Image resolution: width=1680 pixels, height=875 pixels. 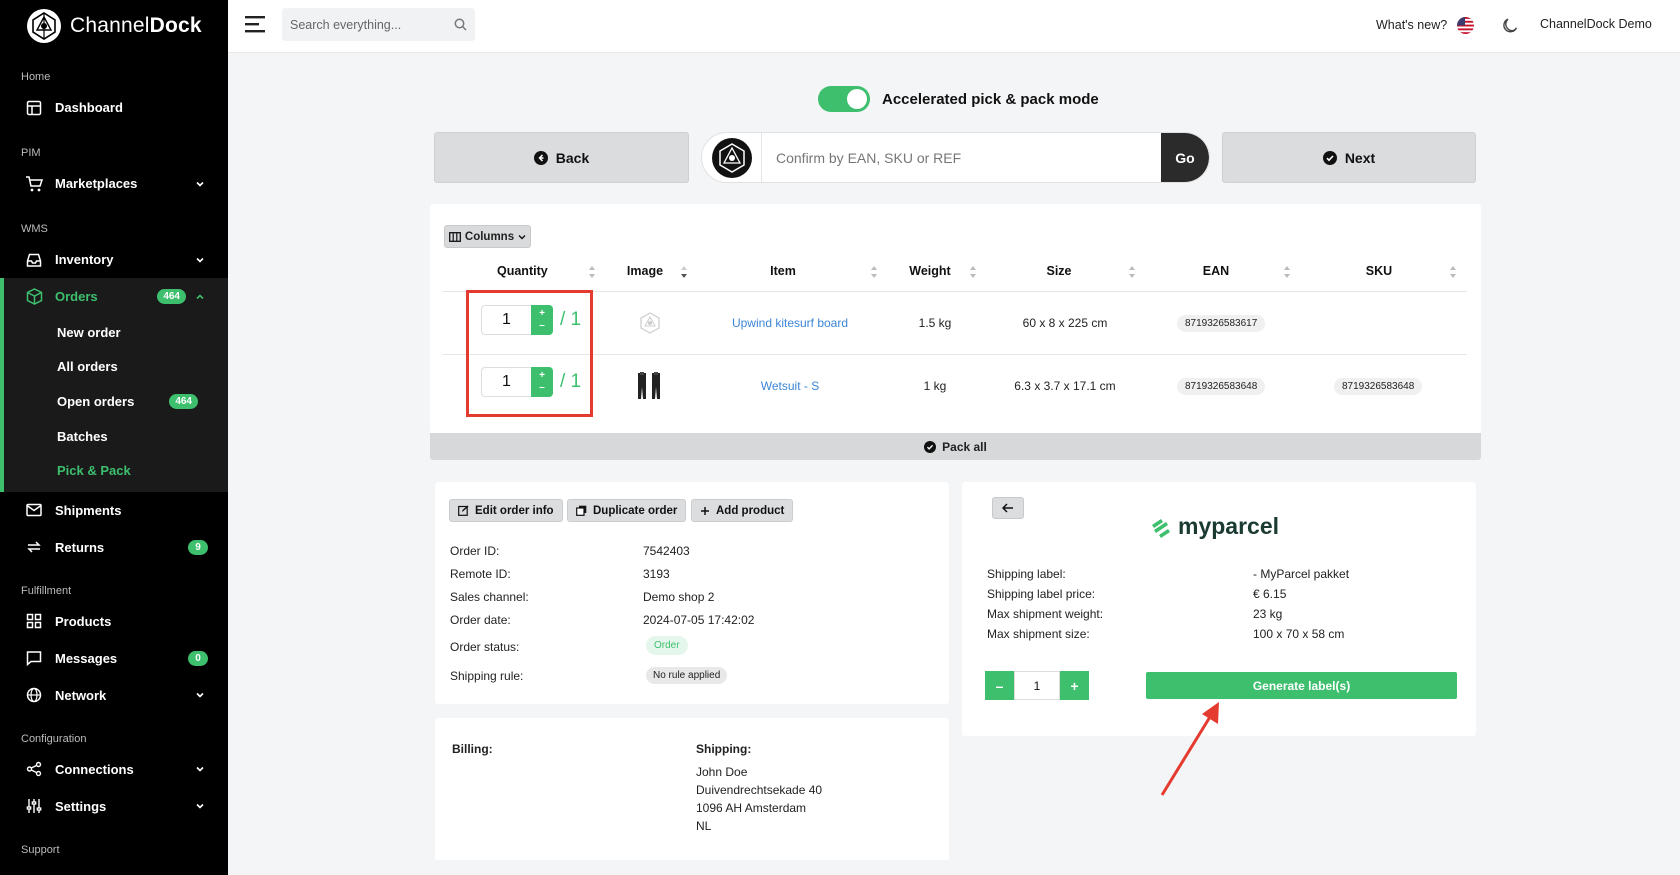 I want to click on address-card, so click(x=692, y=789).